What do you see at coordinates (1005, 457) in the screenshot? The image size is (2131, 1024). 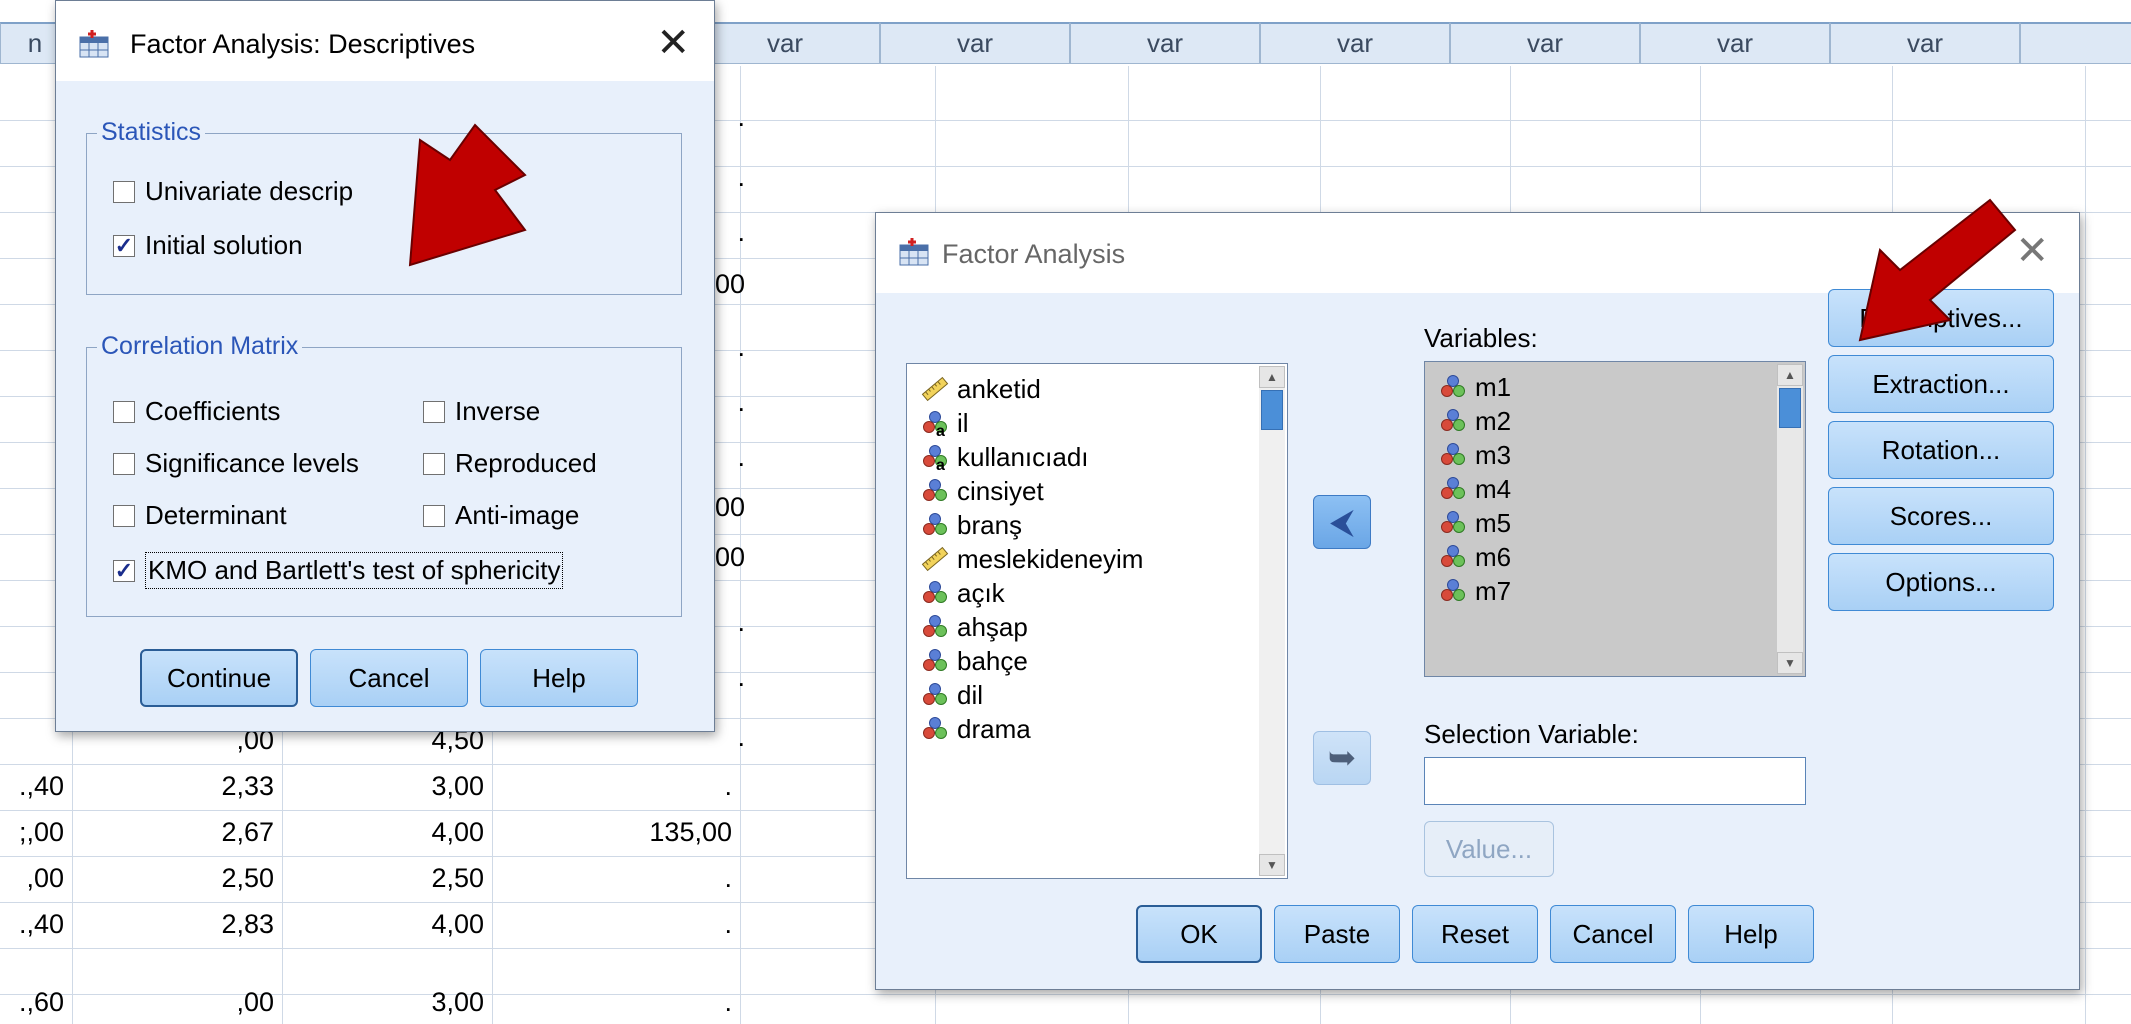 I see `variable-list-item: a kullanıcıadı` at bounding box center [1005, 457].